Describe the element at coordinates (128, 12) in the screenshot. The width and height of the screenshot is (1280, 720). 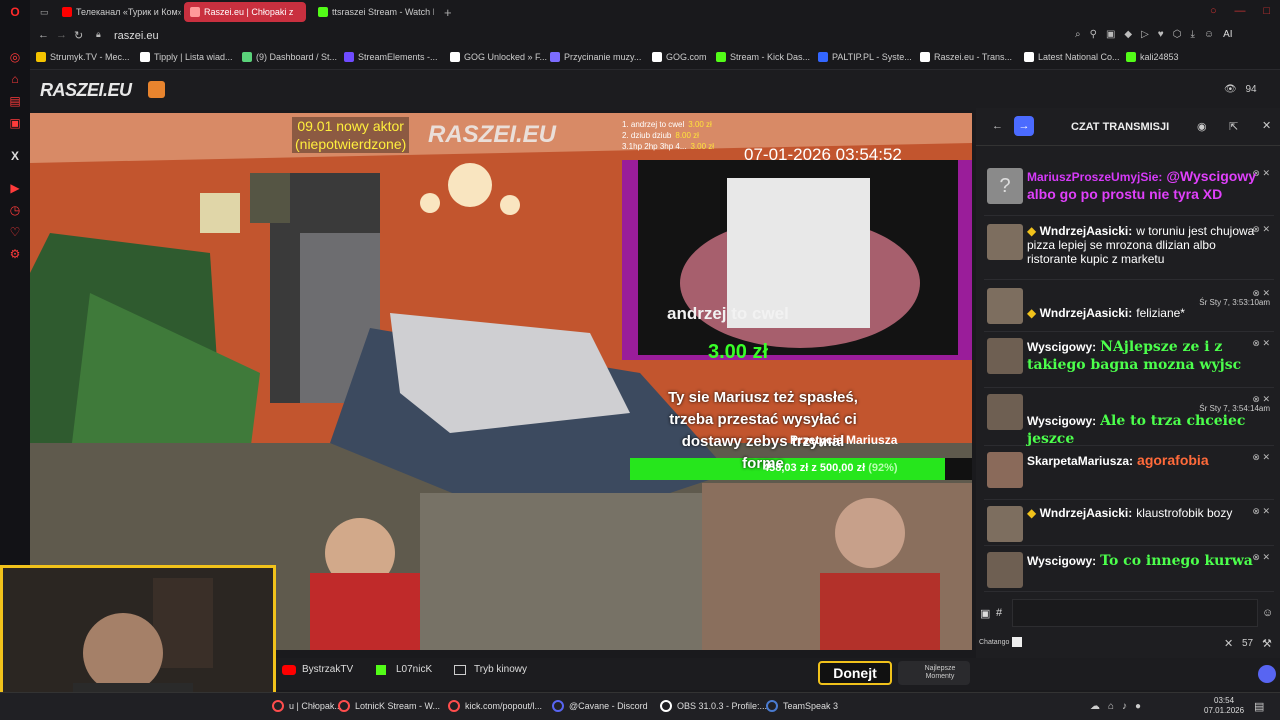
I see `tab-label: Телеканал «Турик и Ком»` at that location.